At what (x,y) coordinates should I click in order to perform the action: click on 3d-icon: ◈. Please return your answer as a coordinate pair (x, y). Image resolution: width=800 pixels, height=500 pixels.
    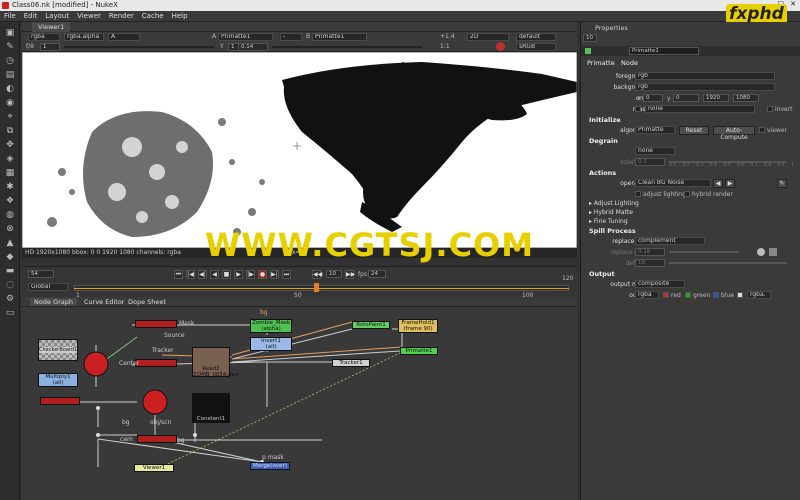
    Looking at the image, I should click on (10, 159).